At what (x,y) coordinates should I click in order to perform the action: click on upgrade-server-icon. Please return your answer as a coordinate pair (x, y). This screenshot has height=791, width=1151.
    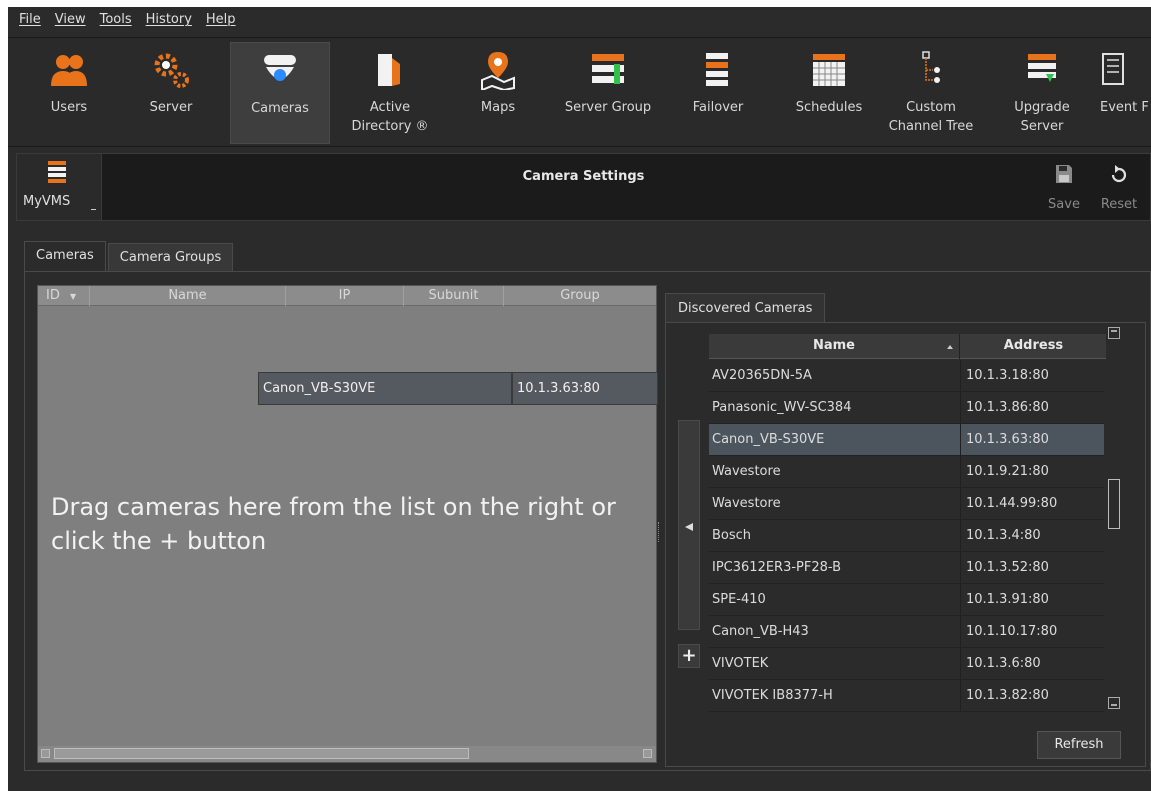
    Looking at the image, I should click on (1042, 68).